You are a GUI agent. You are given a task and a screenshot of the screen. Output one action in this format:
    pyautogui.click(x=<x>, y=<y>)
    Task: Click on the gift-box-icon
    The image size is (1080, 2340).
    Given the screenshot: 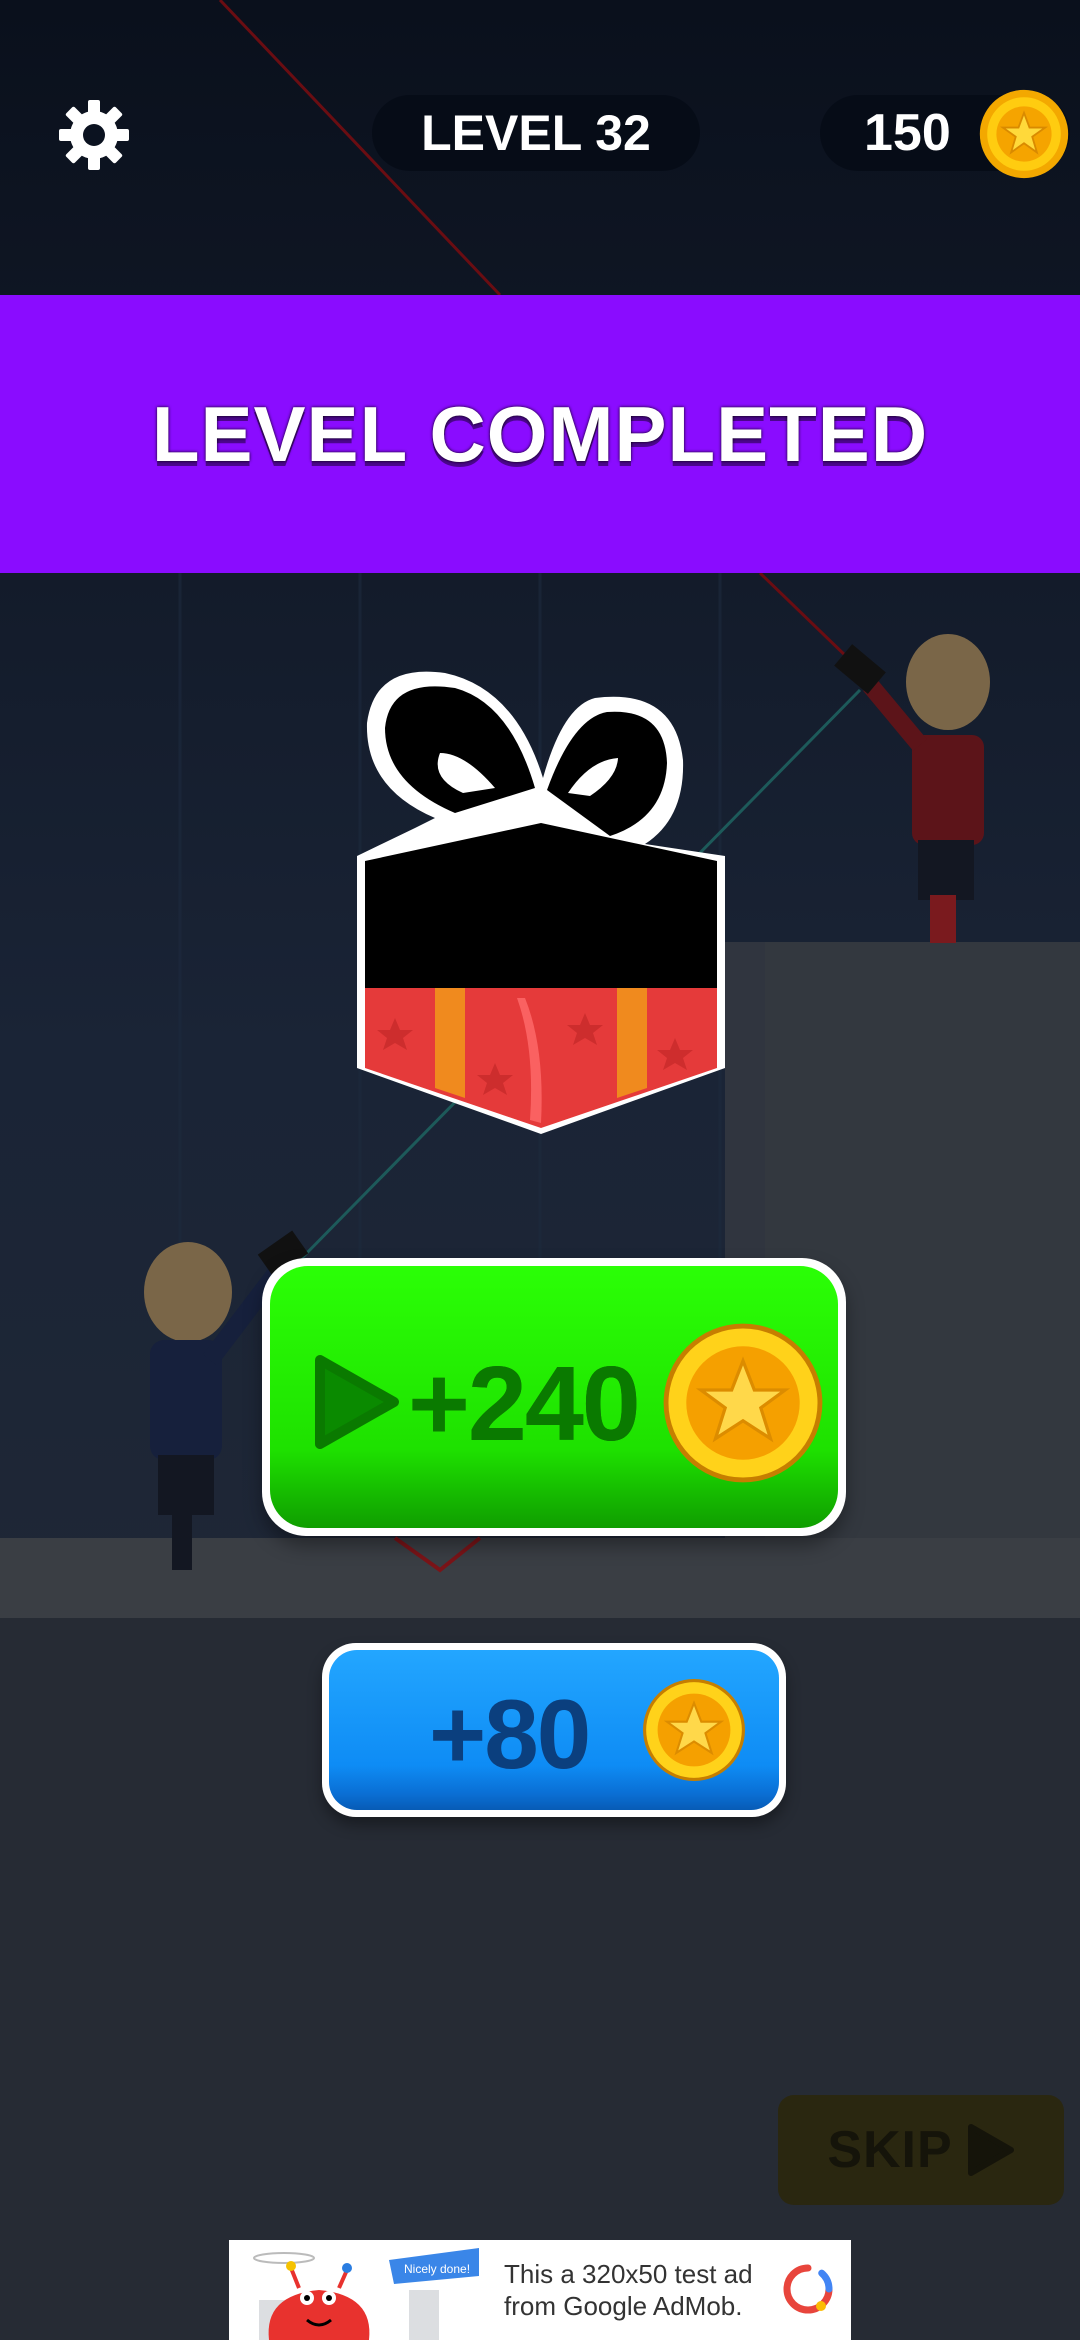 What is the action you would take?
    pyautogui.click(x=541, y=902)
    